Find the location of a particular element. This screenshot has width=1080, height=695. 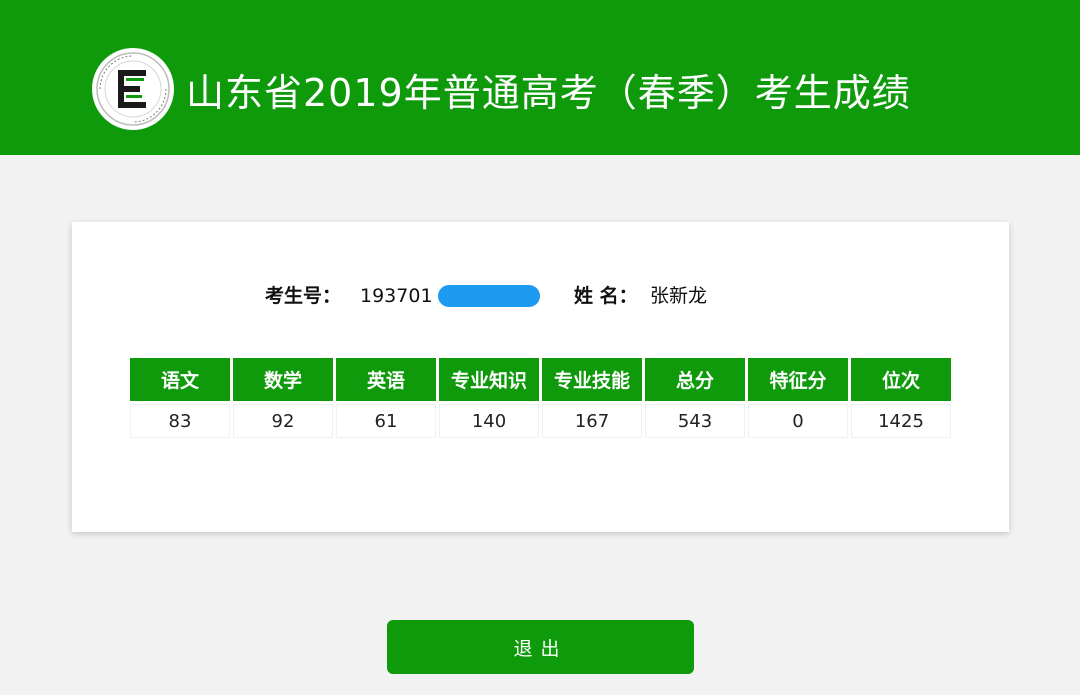

score-feature: 0 is located at coordinates (798, 421).